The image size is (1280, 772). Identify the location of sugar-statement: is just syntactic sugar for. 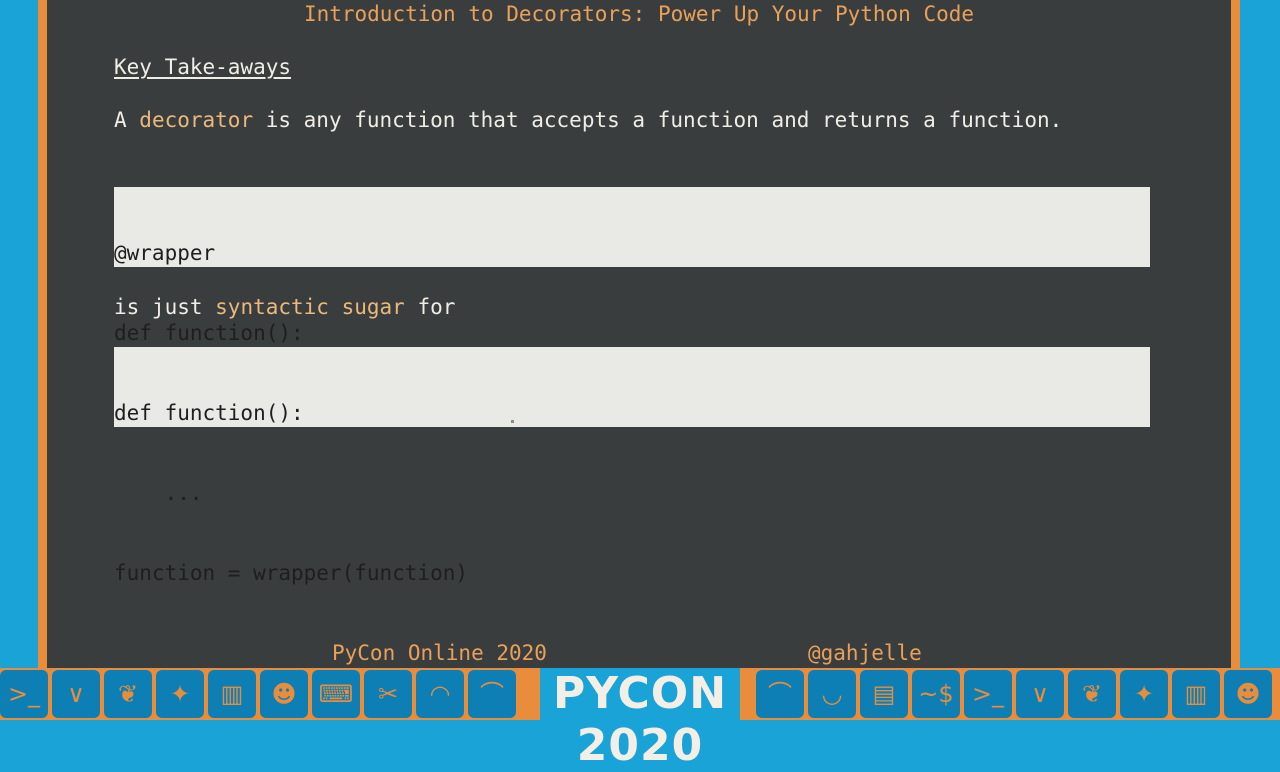
(284, 307).